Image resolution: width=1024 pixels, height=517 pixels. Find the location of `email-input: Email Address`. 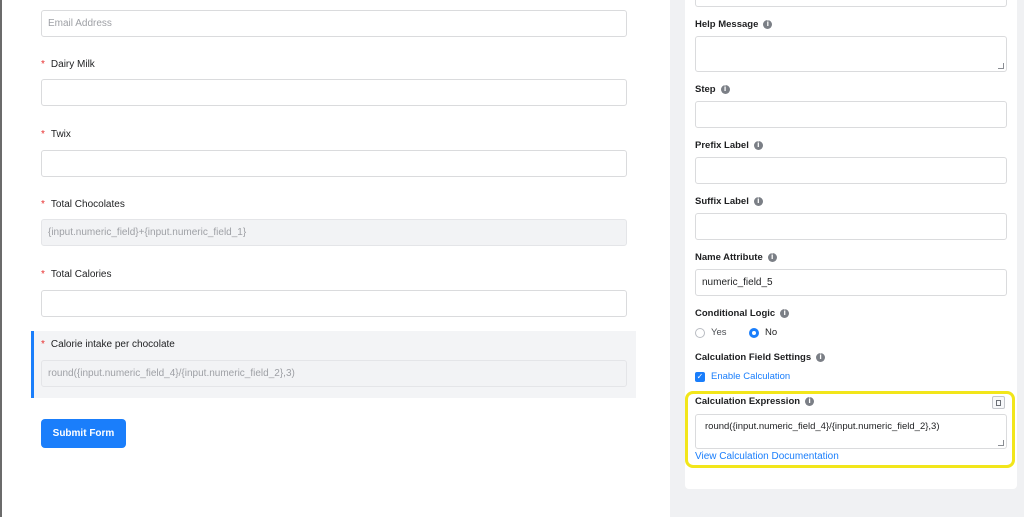

email-input: Email Address is located at coordinates (334, 23).